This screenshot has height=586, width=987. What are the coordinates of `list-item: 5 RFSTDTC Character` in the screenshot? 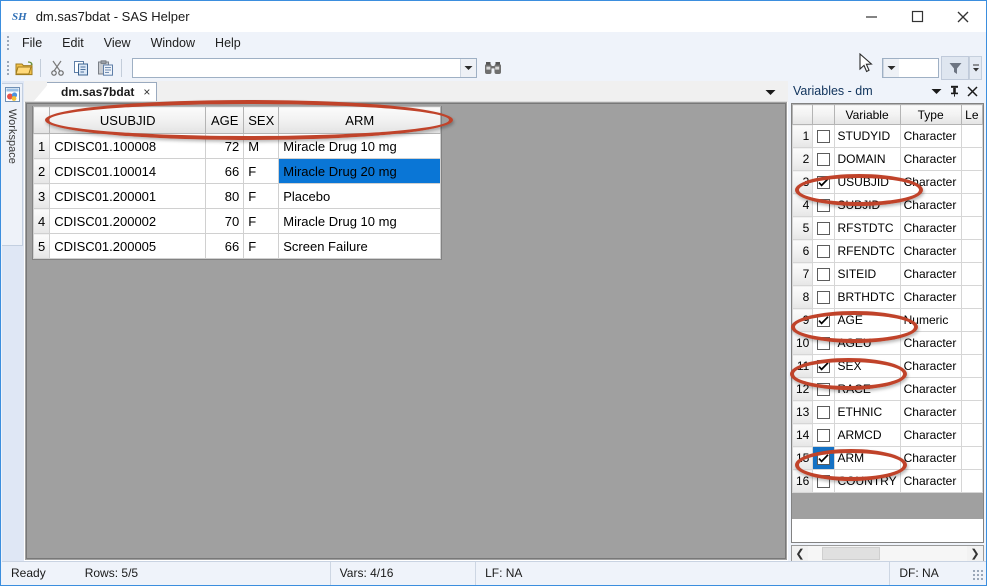 It's located at (887, 228).